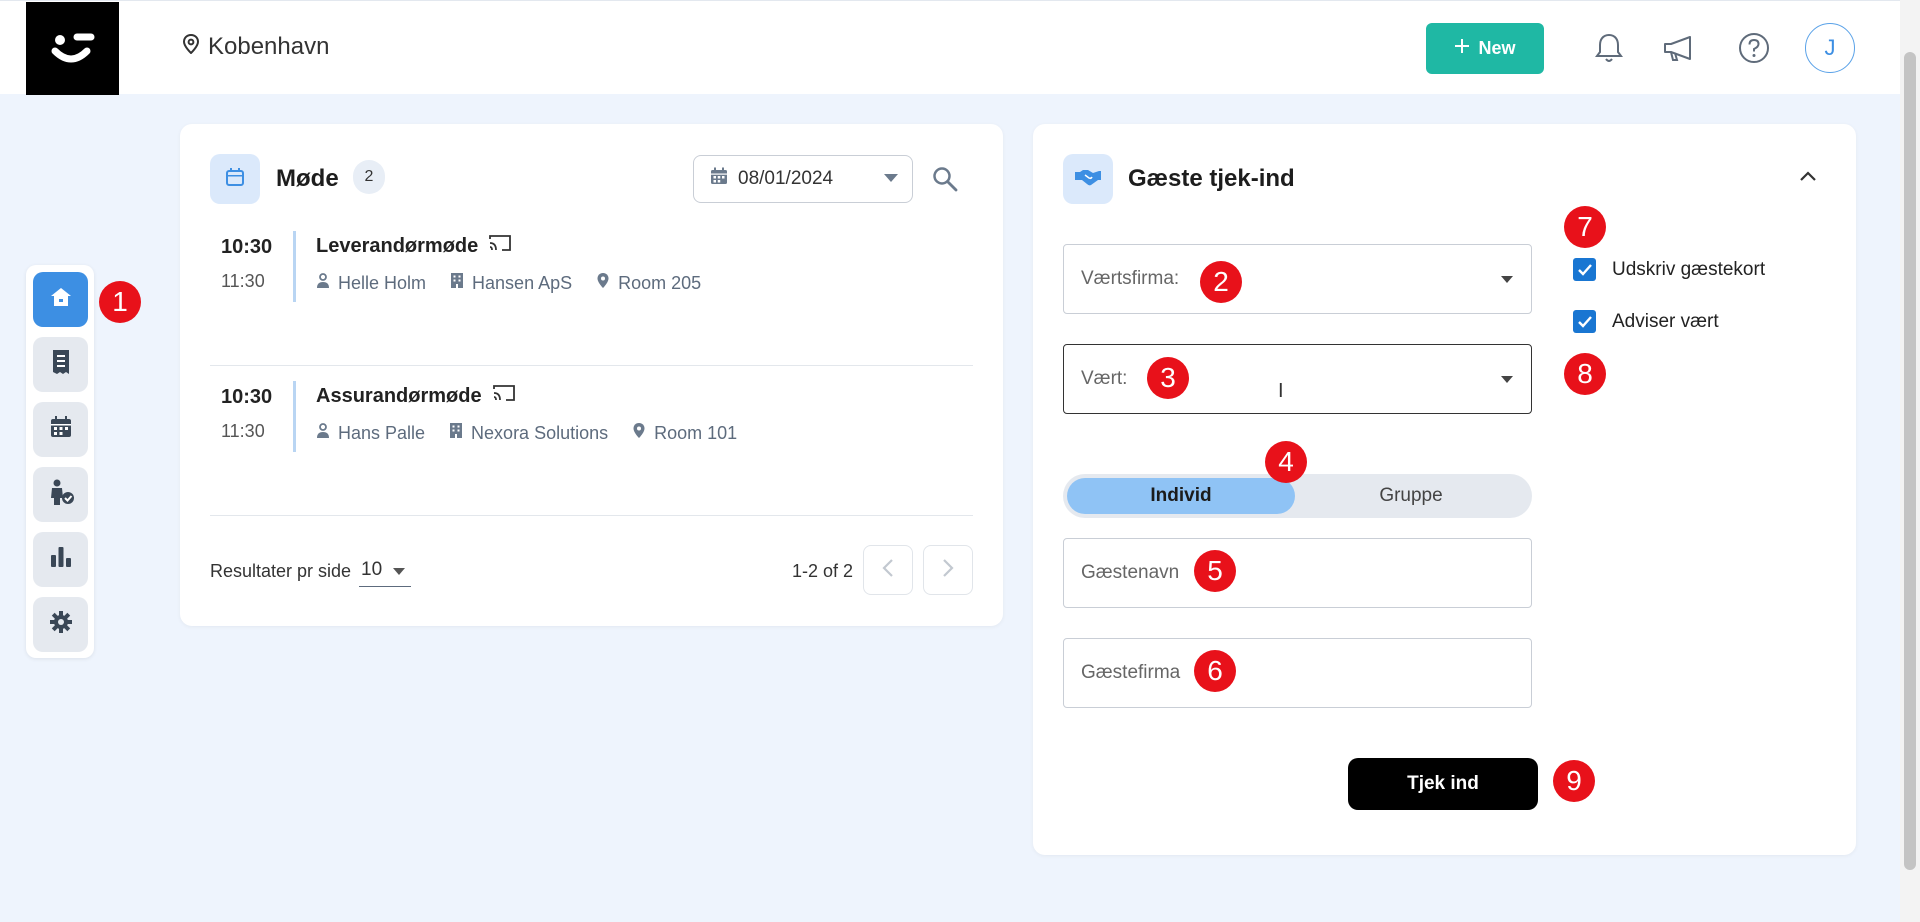 The image size is (1920, 922). Describe the element at coordinates (1104, 378) in the screenshot. I see `host-label: Vært:` at that location.